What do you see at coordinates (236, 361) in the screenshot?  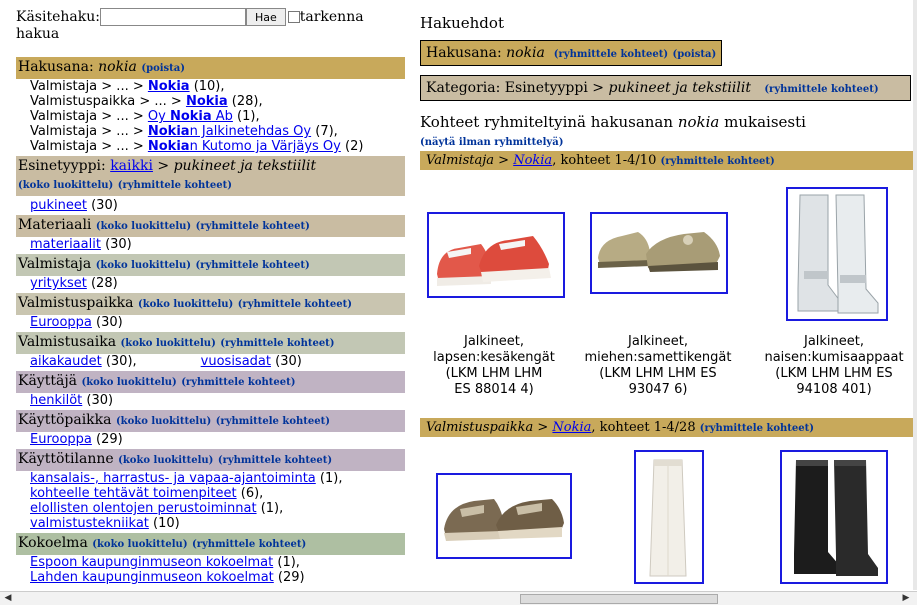 I see `facet-item-link: vuosisadat` at bounding box center [236, 361].